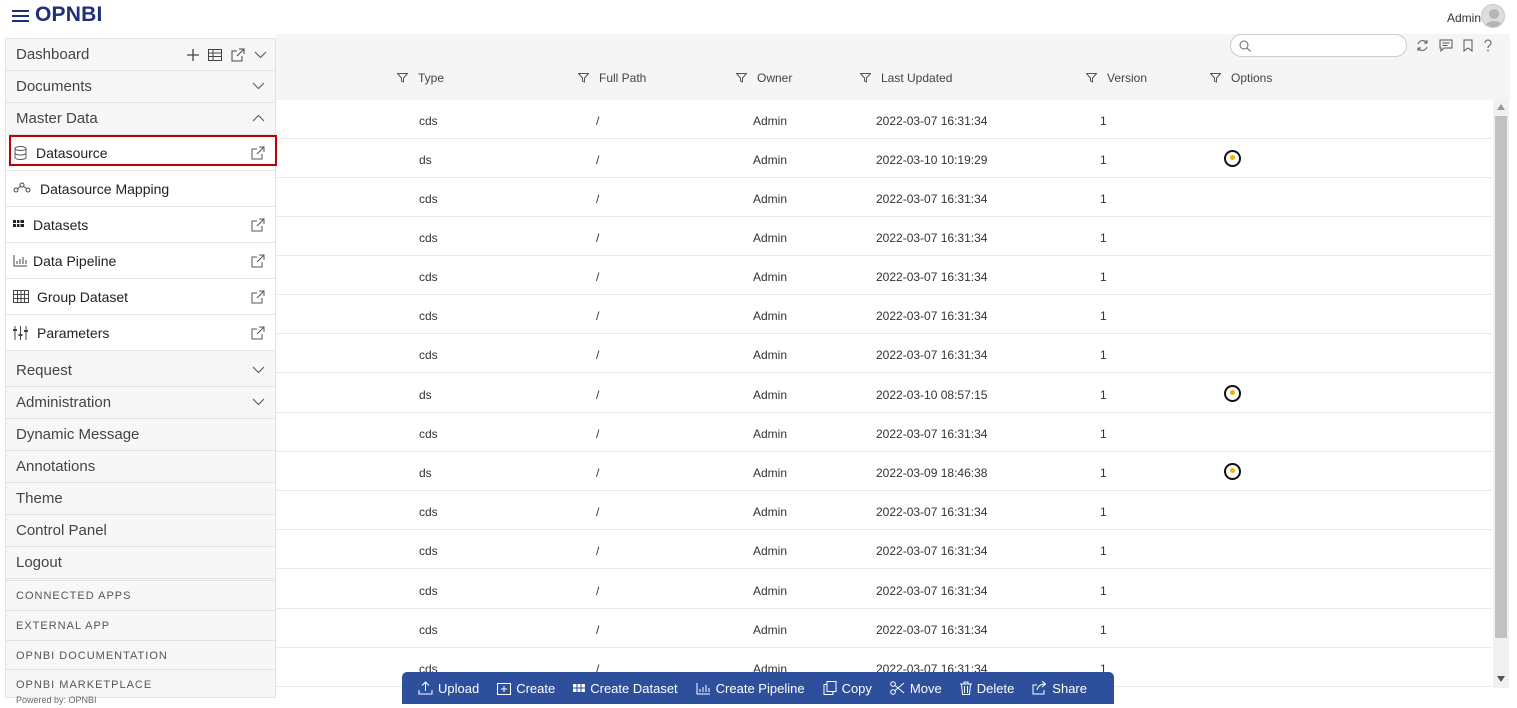  Describe the element at coordinates (140, 435) in the screenshot. I see `sidebar-item-dynamic-message: Dynamic Message` at that location.